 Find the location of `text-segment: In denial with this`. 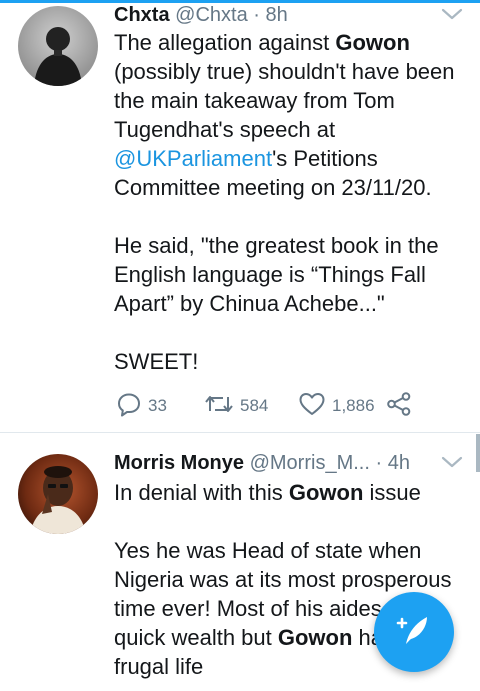

text-segment: In denial with this is located at coordinates (201, 492).